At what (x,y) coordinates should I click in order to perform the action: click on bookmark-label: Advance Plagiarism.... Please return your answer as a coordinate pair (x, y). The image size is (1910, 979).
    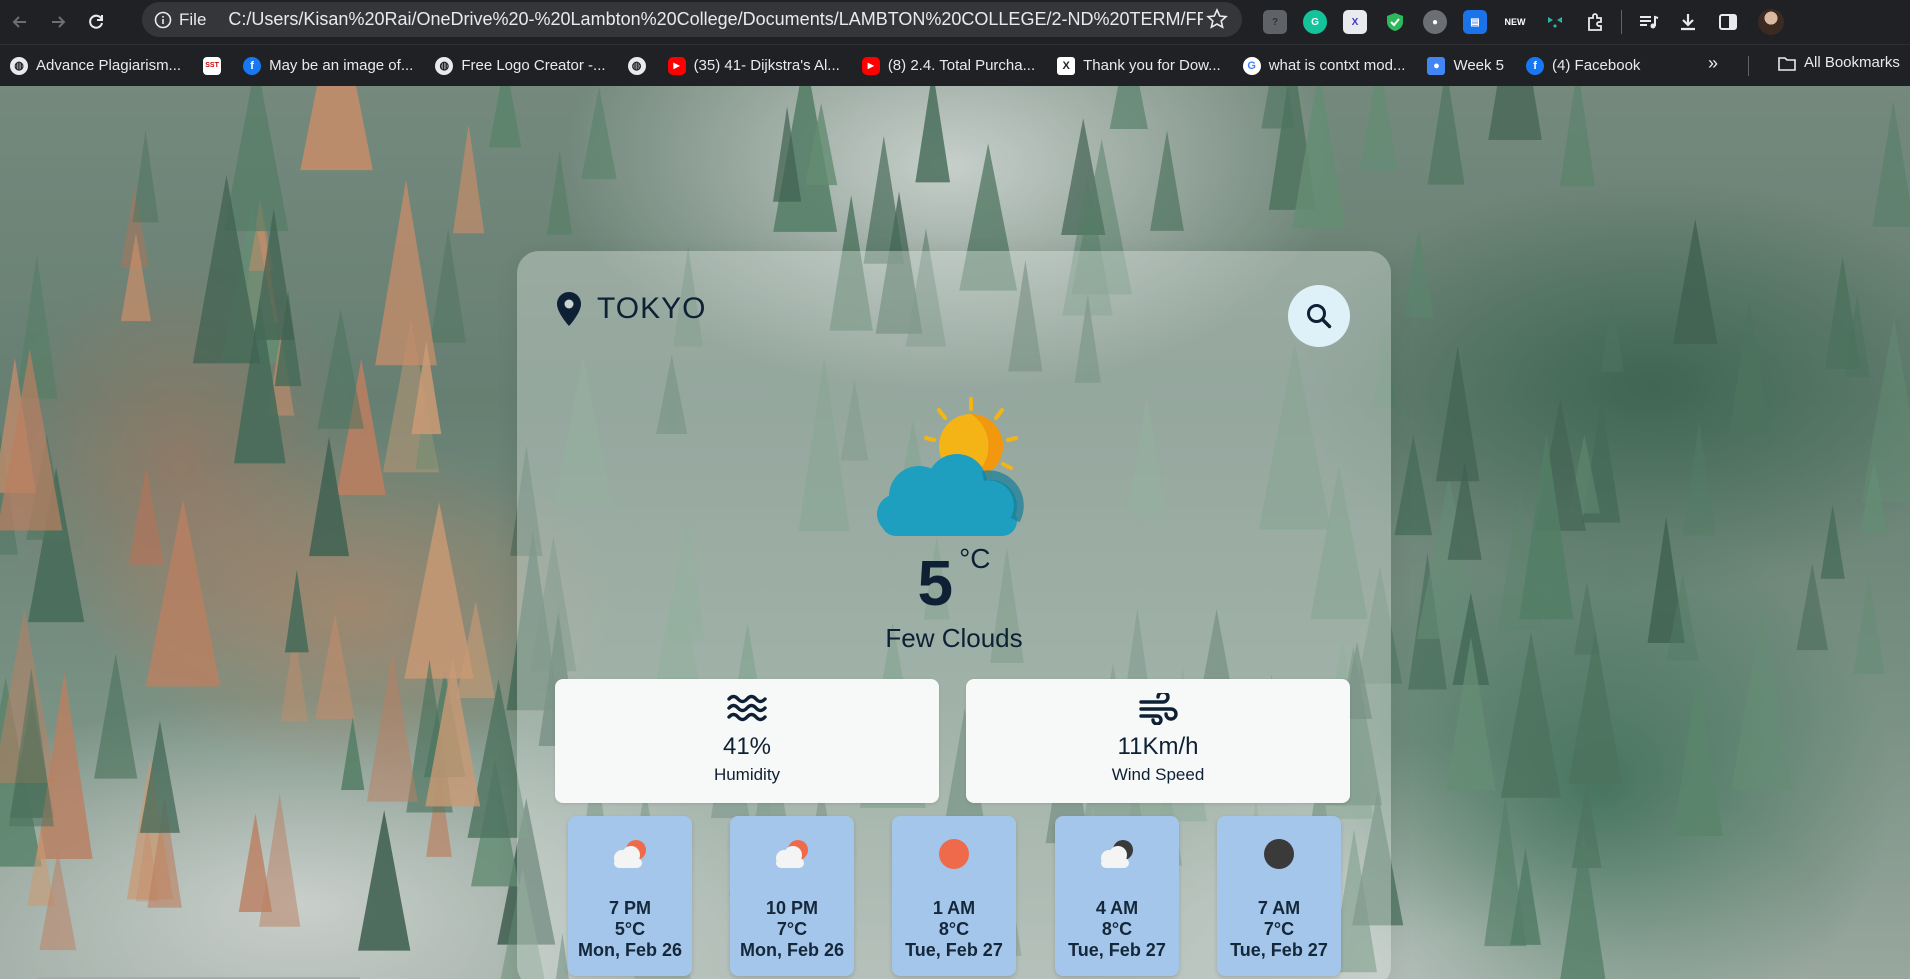
    Looking at the image, I should click on (109, 65).